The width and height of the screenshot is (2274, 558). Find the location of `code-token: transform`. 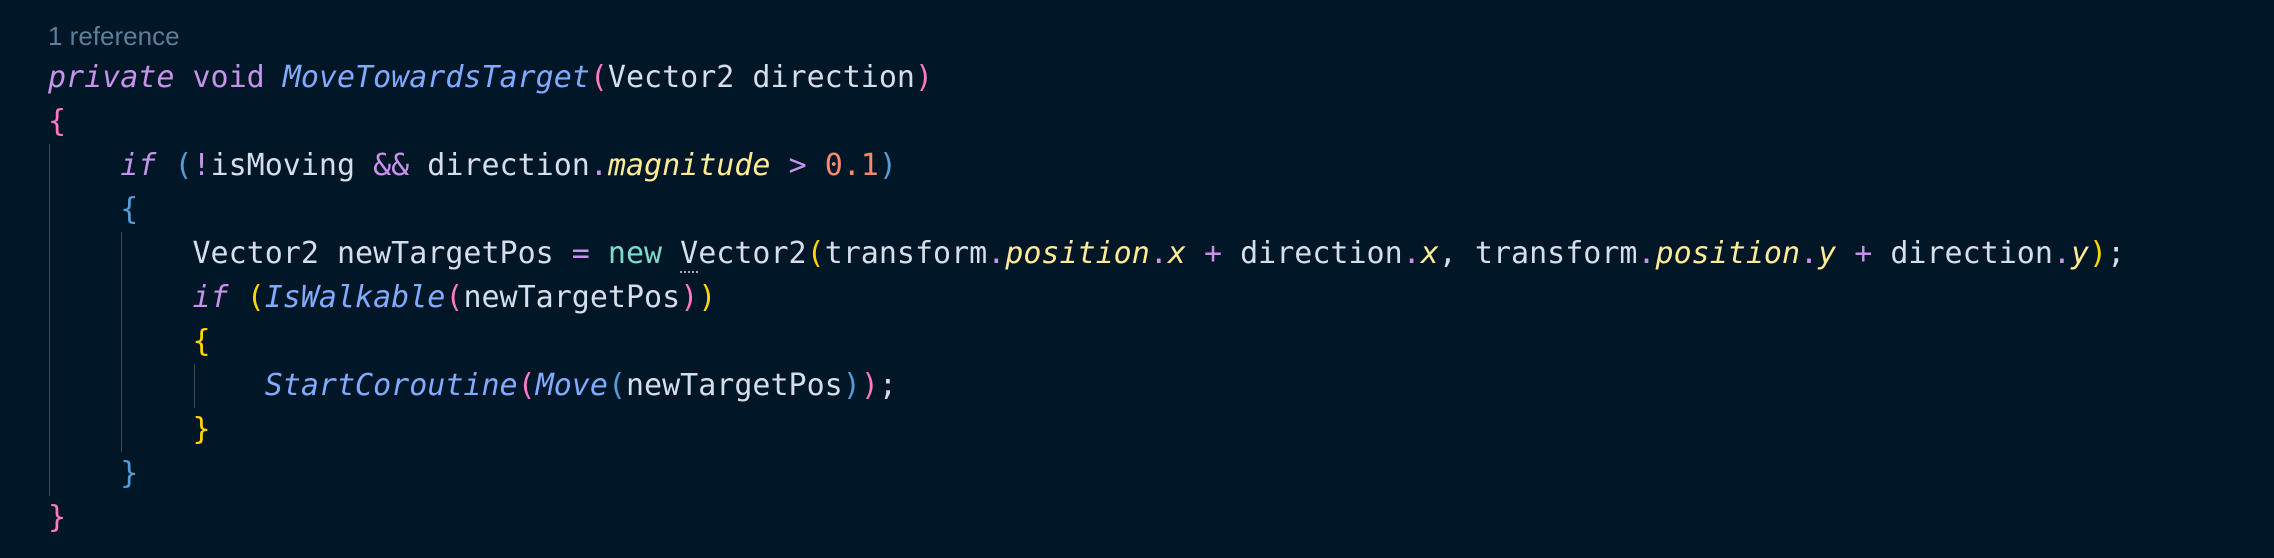

code-token: transform is located at coordinates (906, 253).